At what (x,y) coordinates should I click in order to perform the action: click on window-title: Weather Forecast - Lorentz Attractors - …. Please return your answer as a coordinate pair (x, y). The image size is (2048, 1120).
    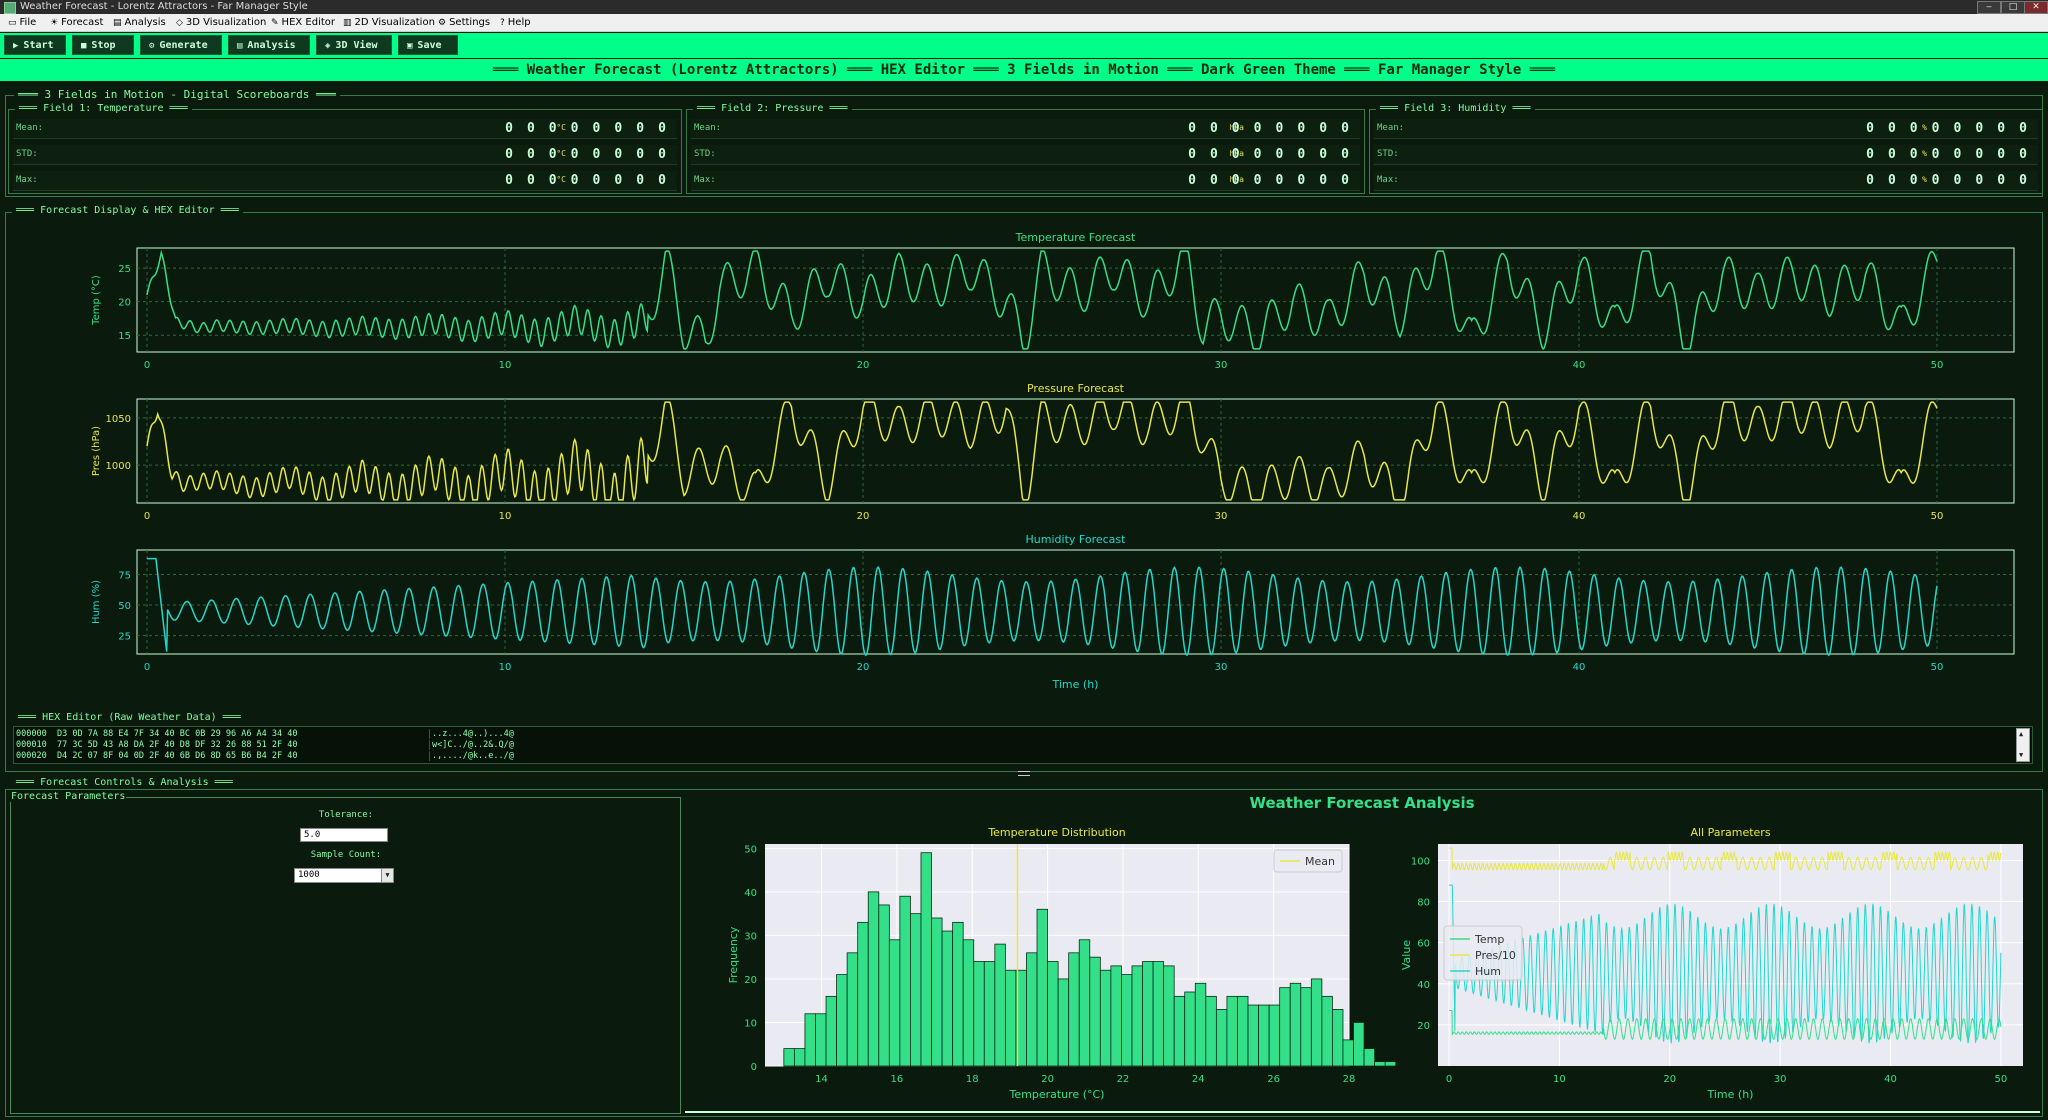
    Looking at the image, I should click on (164, 6).